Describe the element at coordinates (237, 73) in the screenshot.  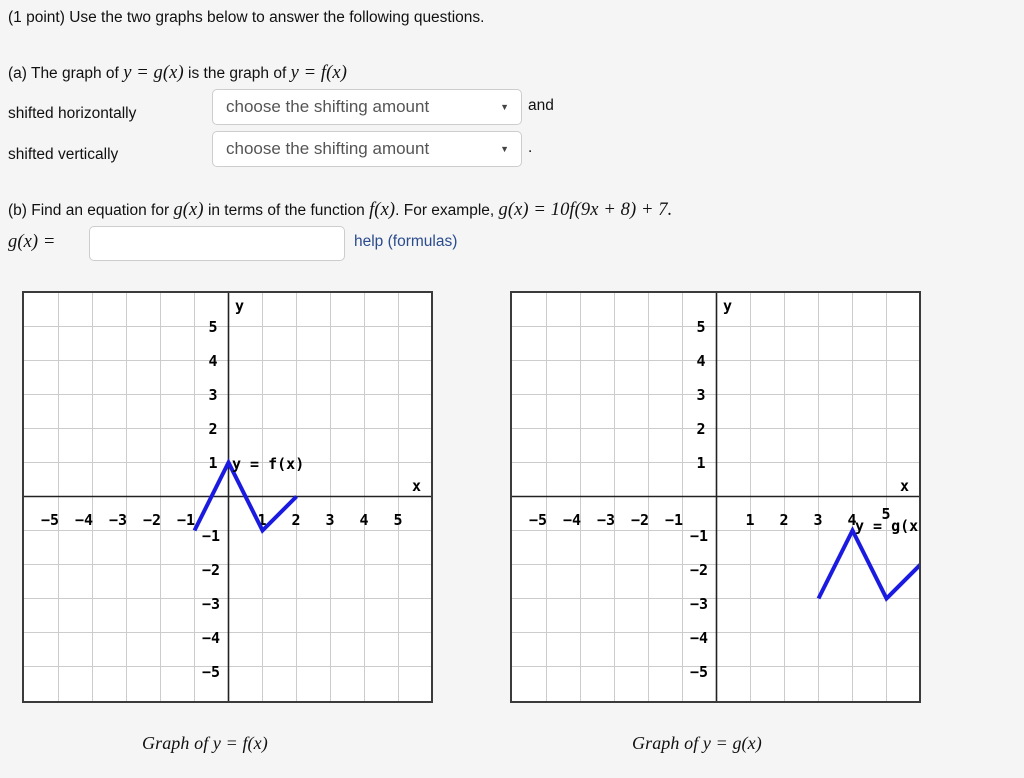
I see `part-a-middle: is the graph of` at that location.